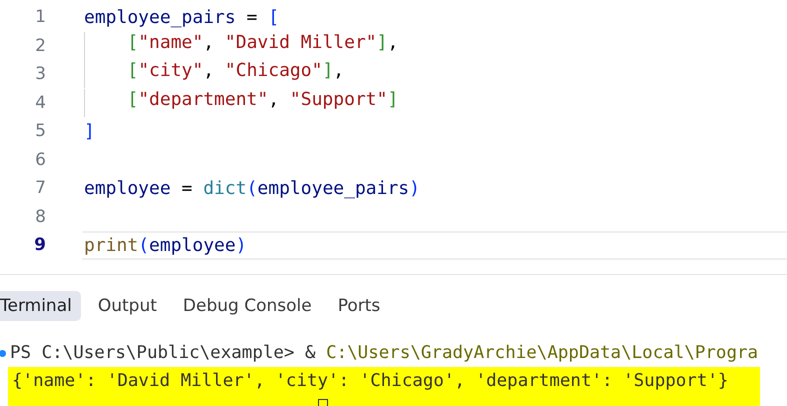 The width and height of the screenshot is (787, 406). What do you see at coordinates (359, 306) in the screenshot?
I see `panel-tab: Ports` at bounding box center [359, 306].